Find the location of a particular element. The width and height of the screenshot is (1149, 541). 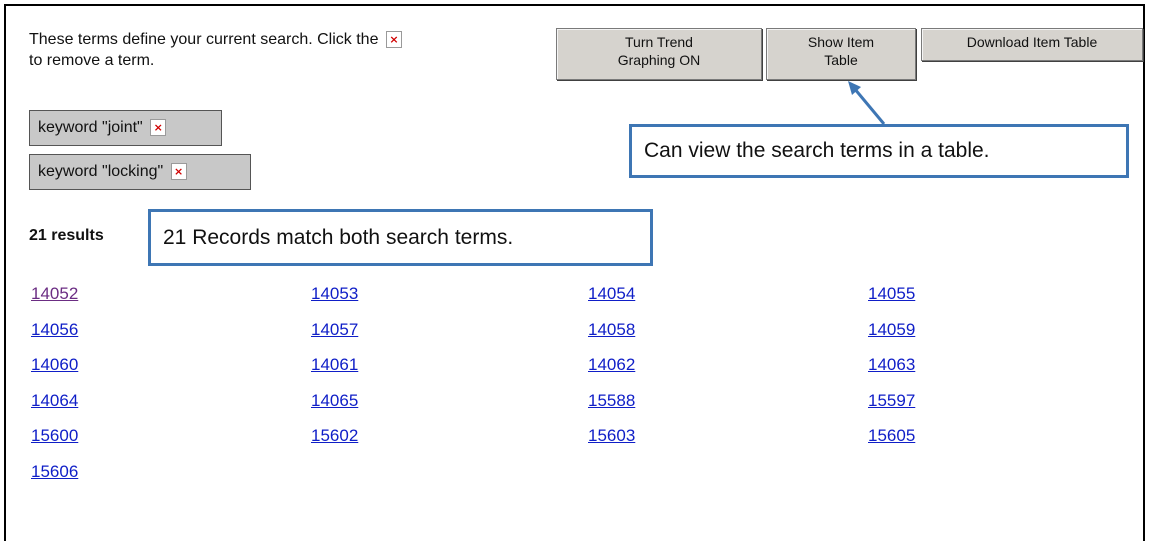

trend-button-label-line2: Graphing ON is located at coordinates (659, 60).